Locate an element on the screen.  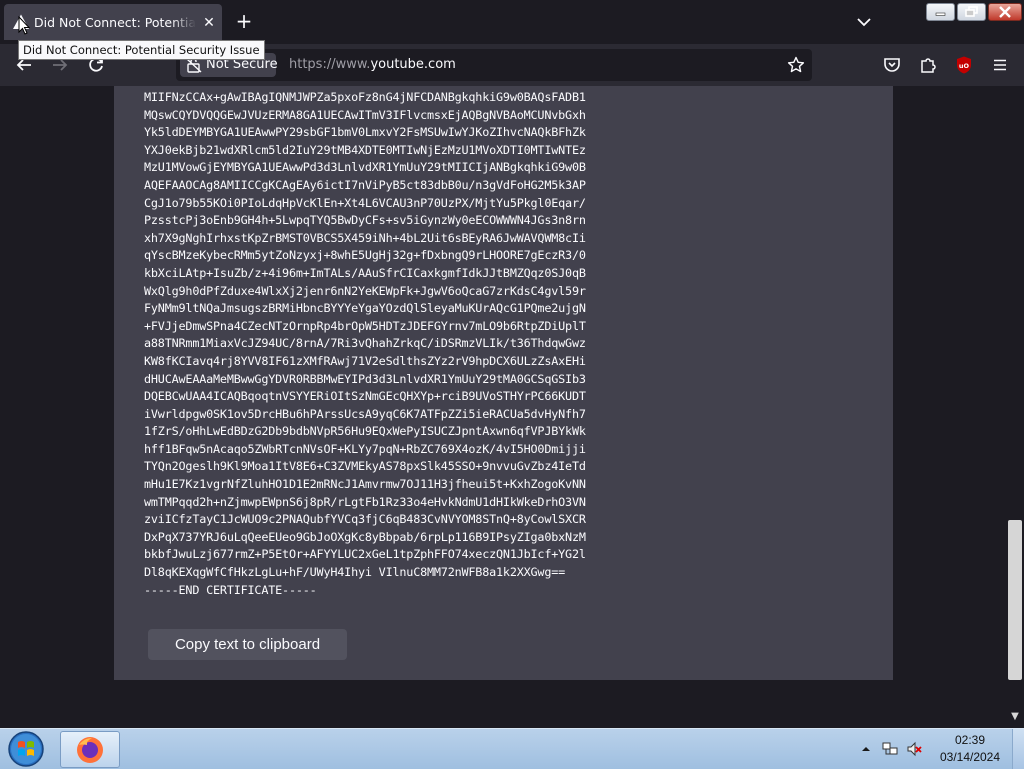
close-icon is located at coordinates (1005, 12).